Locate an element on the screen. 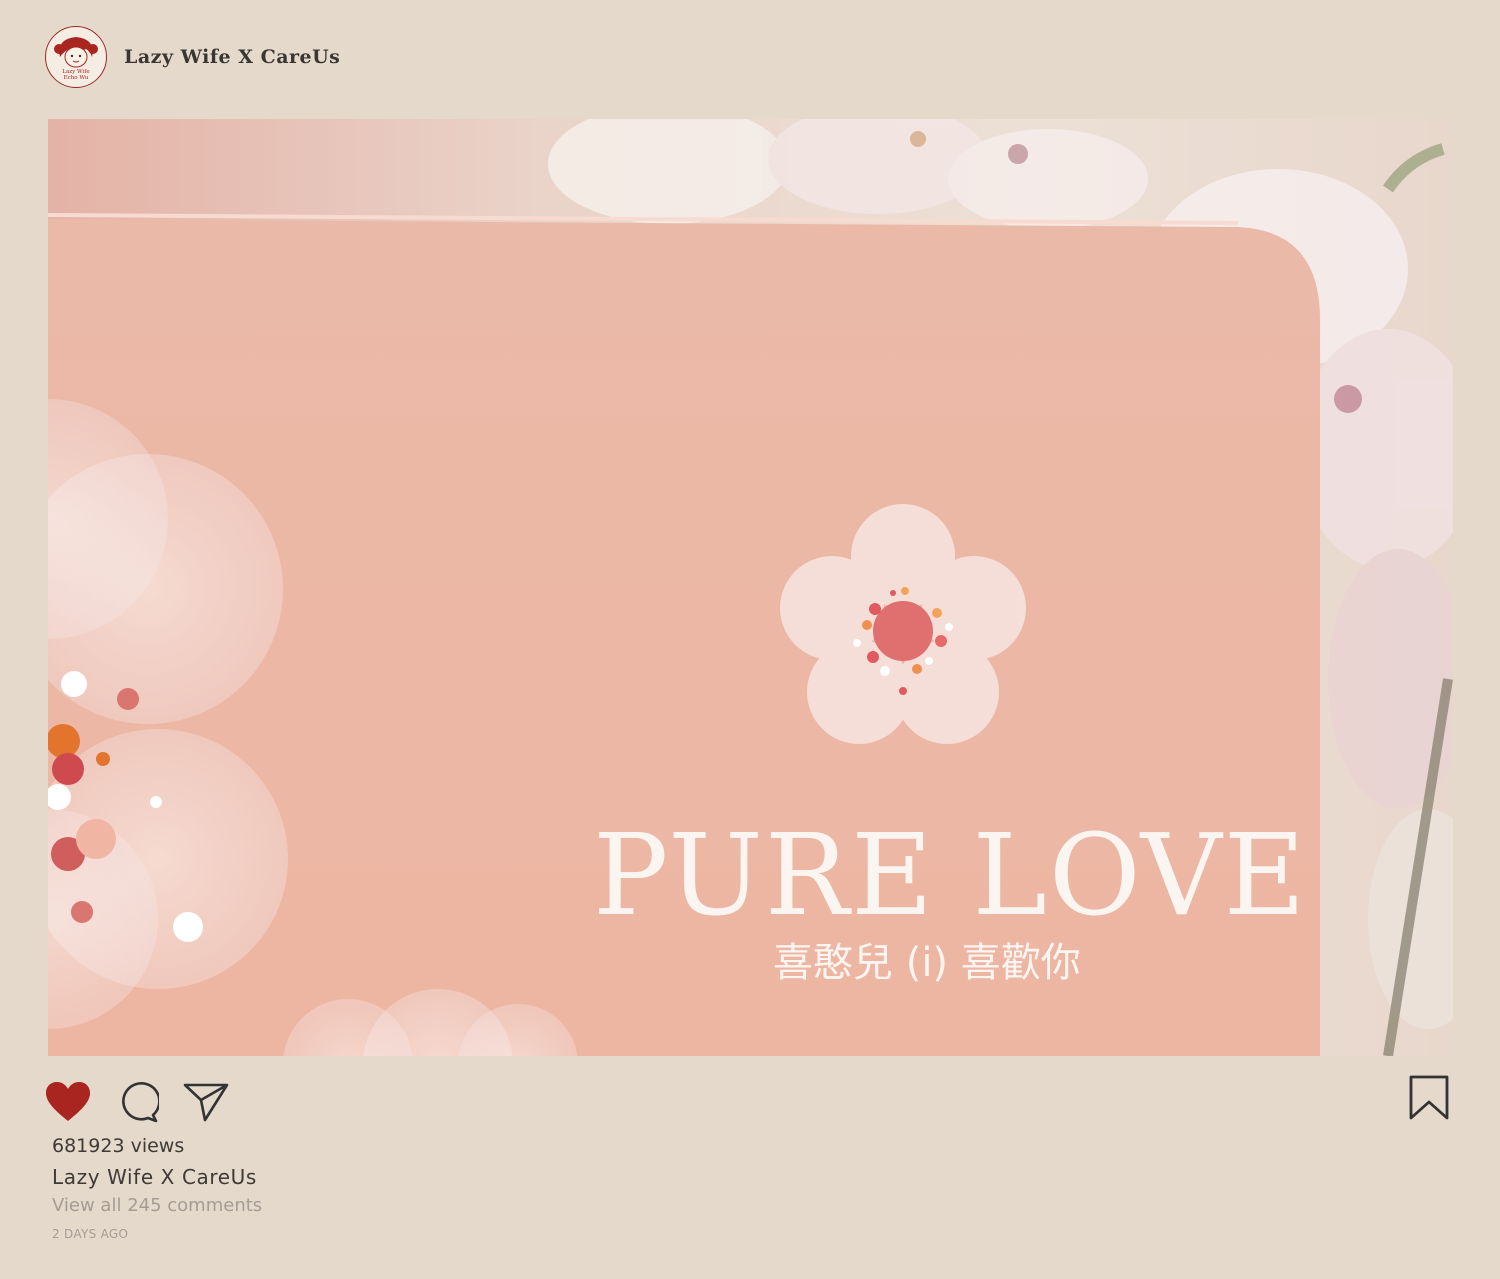  avatar: Lazy Wife Echo Wu is located at coordinates (76, 56).